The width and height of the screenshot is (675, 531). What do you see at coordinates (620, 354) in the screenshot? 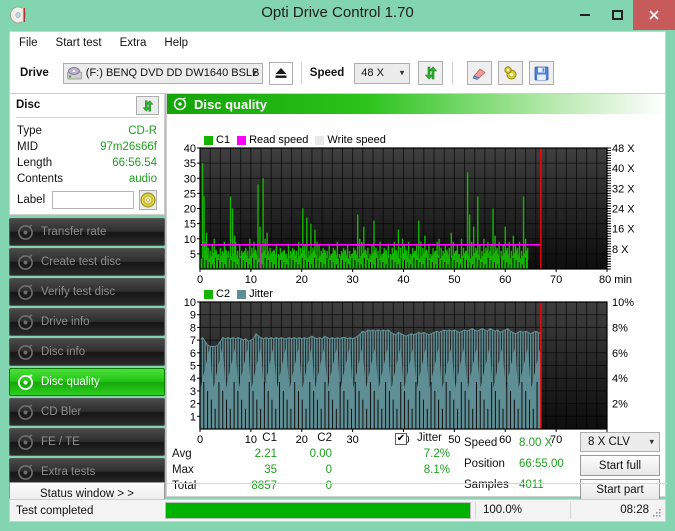
I see `svg-text: 6%` at bounding box center [620, 354].